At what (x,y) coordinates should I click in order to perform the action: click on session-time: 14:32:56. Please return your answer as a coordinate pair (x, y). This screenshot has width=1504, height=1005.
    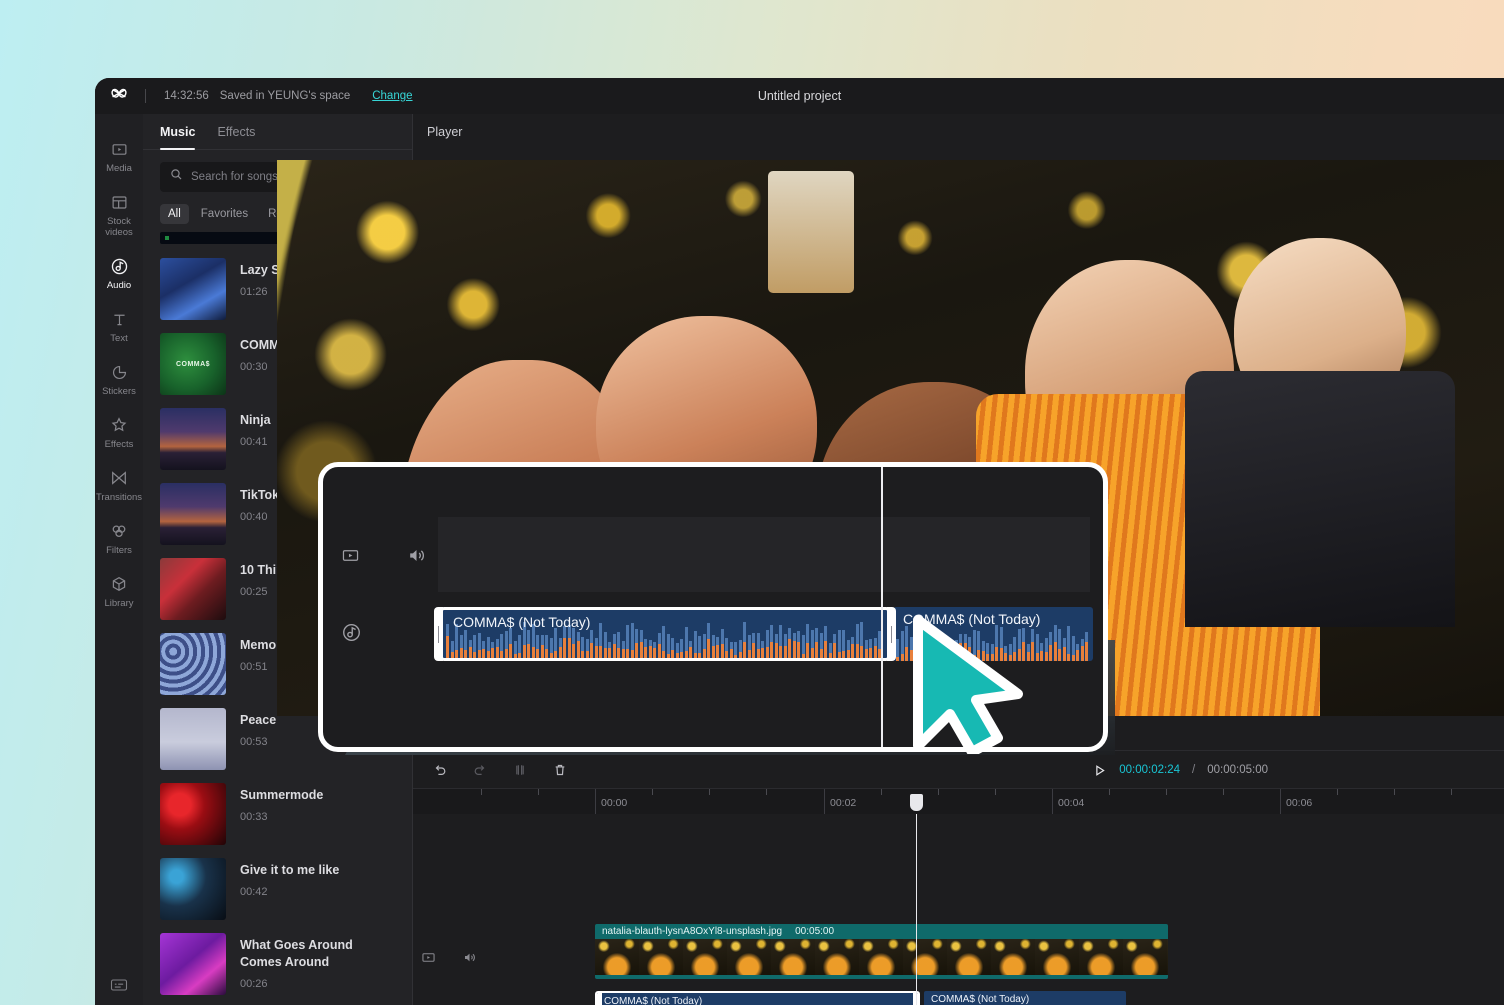
    Looking at the image, I should click on (186, 96).